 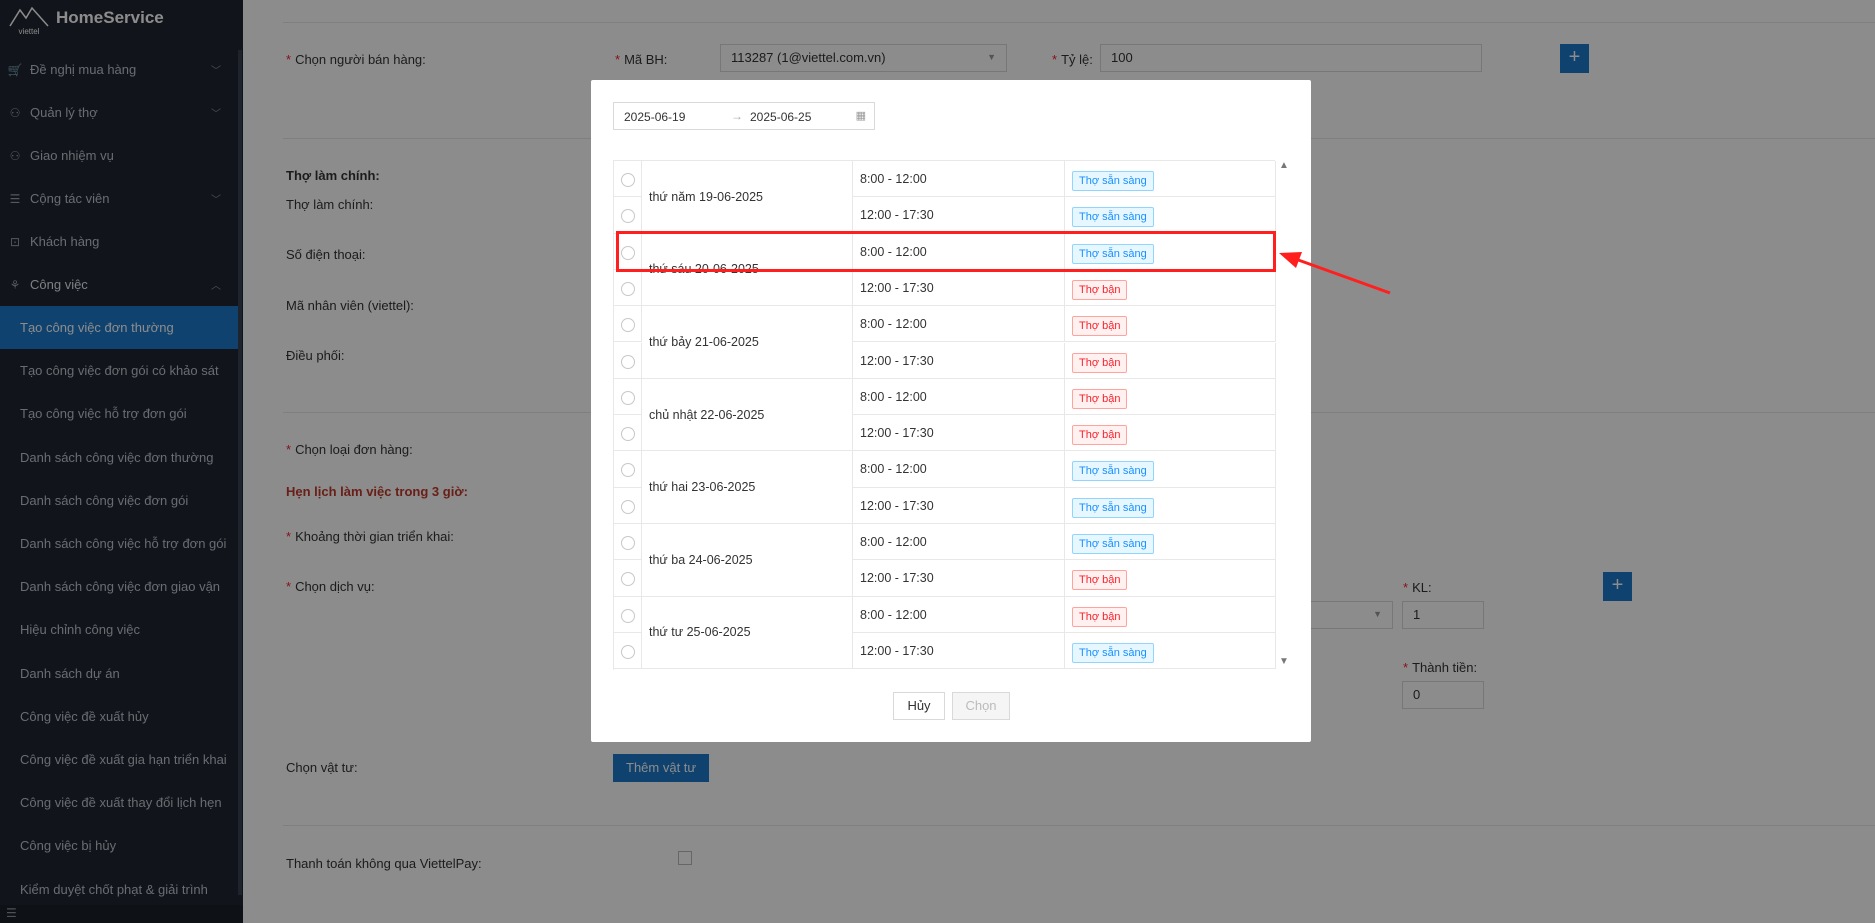 What do you see at coordinates (747, 487) in the screenshot?
I see `day-cell: thứ hai 23-06-2025` at bounding box center [747, 487].